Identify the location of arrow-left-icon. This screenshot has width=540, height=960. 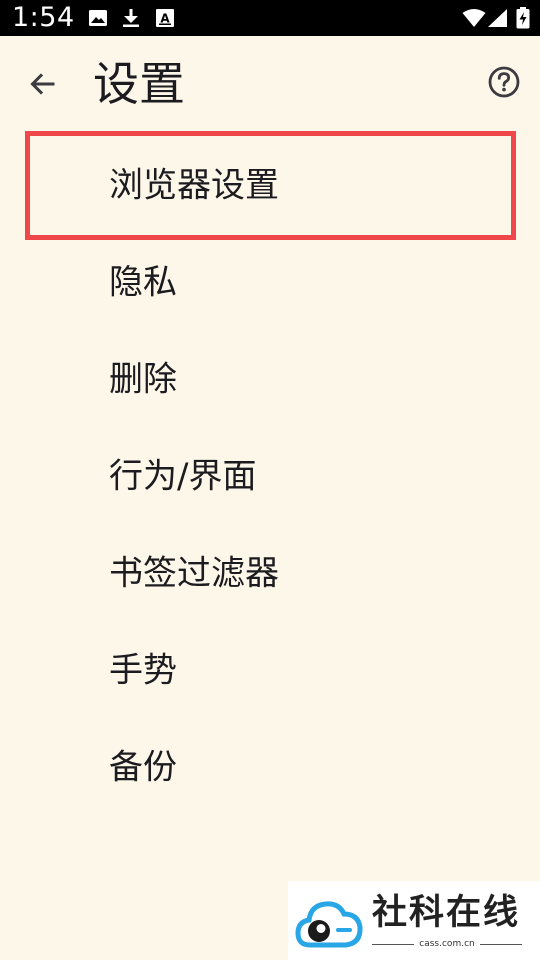
(42, 86).